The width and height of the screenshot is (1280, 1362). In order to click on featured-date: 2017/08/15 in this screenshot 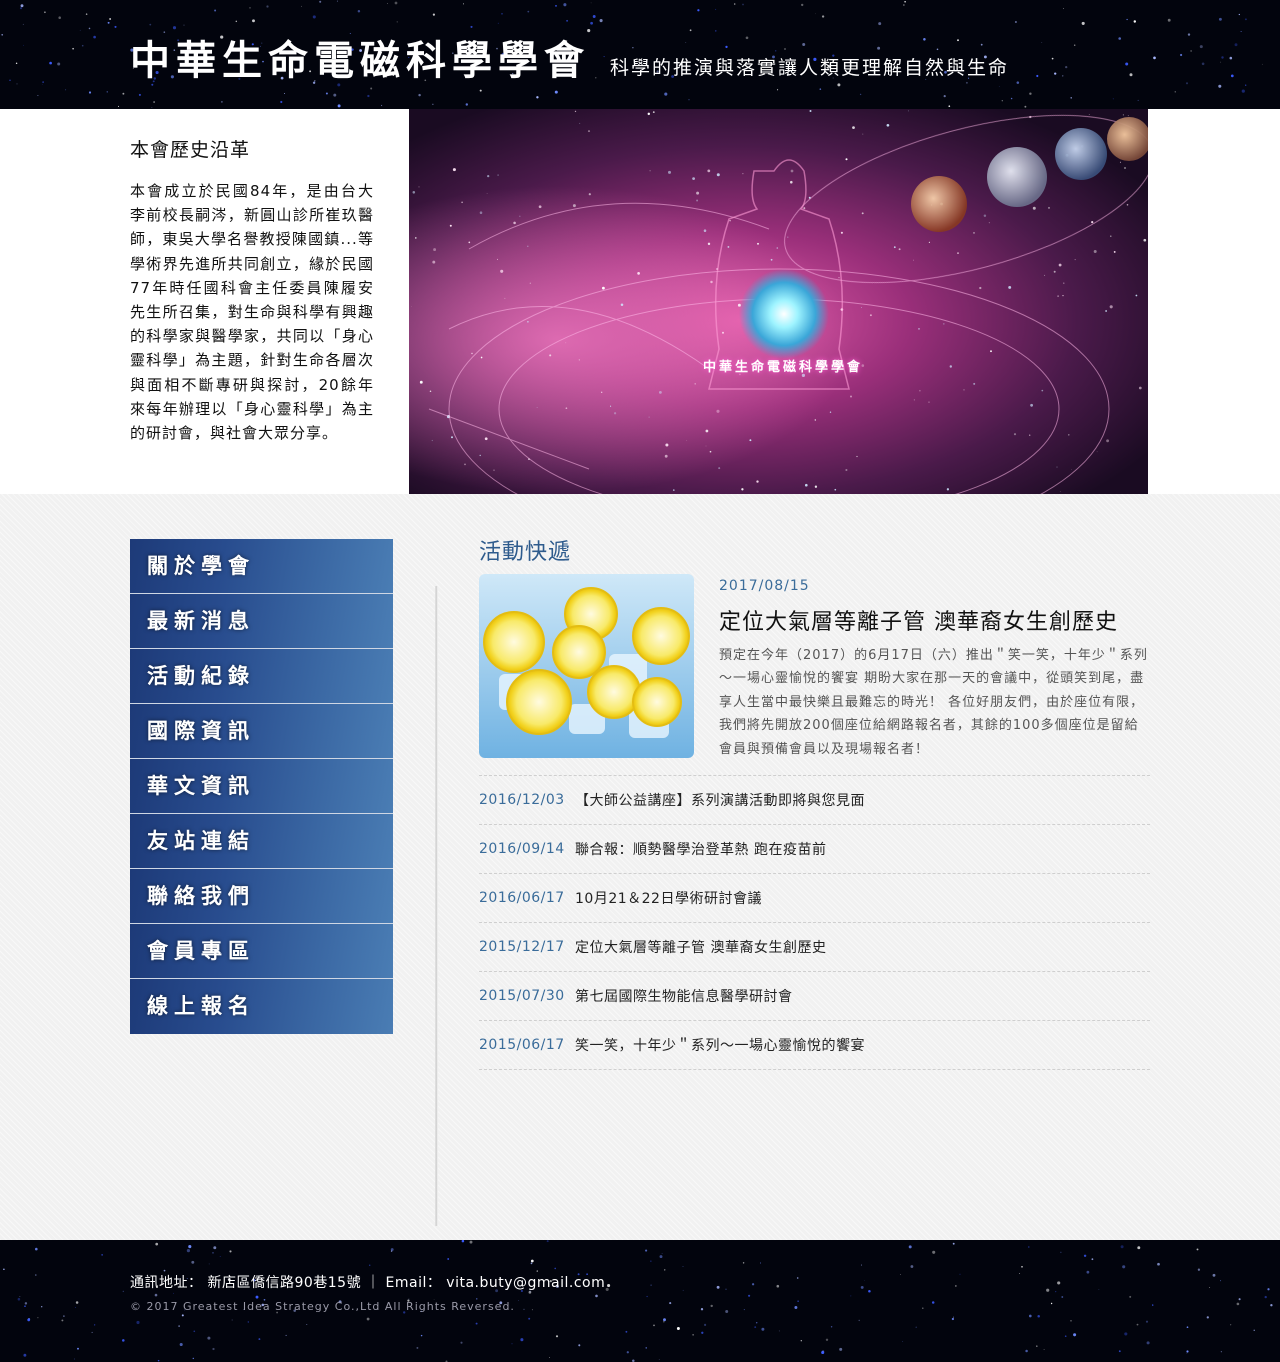, I will do `click(764, 586)`.